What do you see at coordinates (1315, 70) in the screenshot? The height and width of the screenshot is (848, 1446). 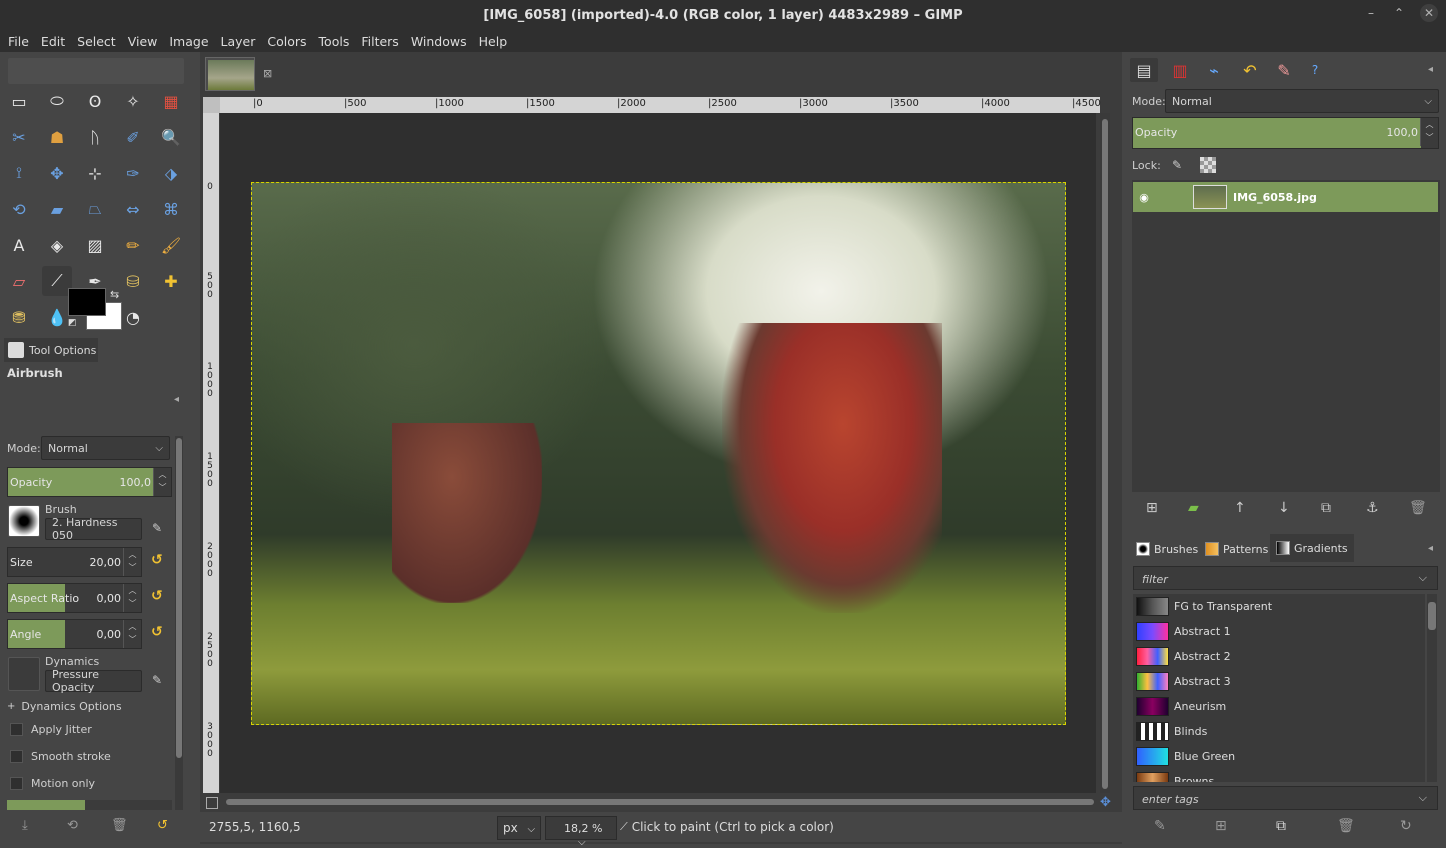 I see `help-tab-icon: ?` at bounding box center [1315, 70].